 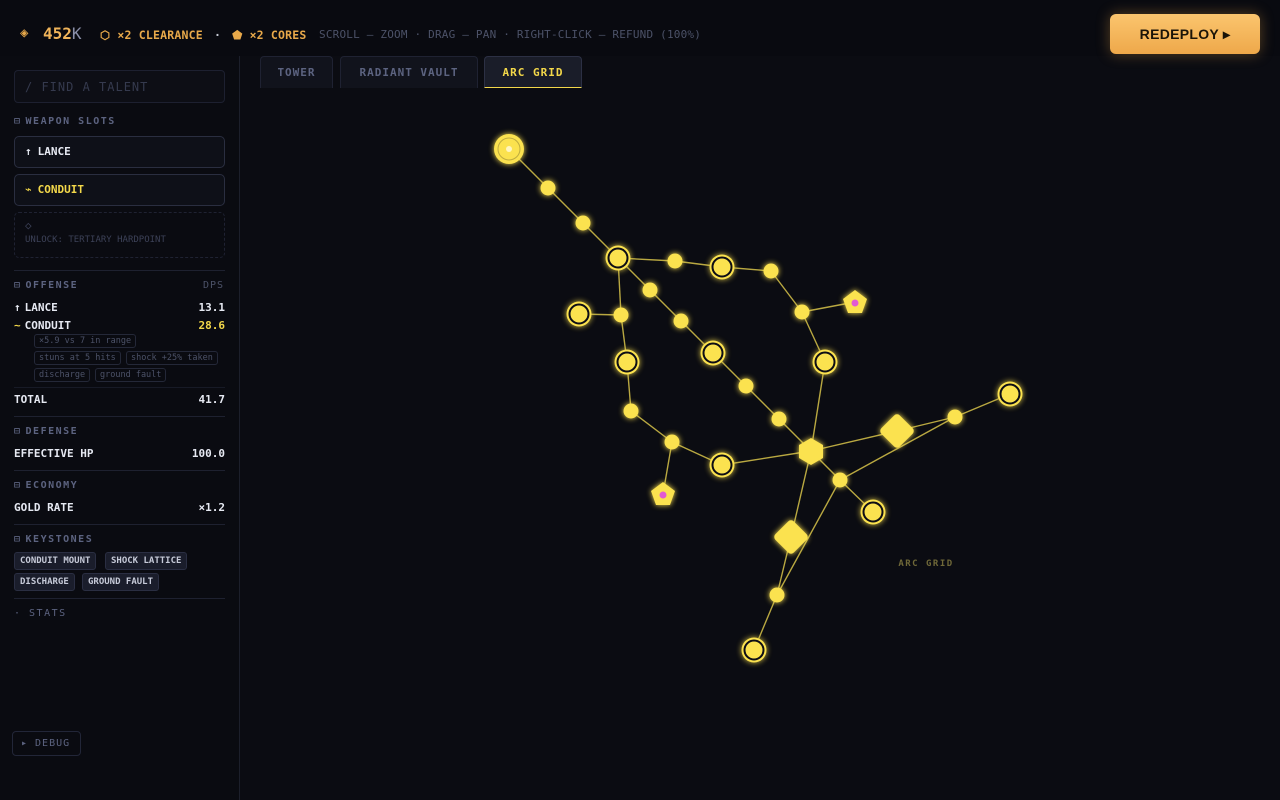 I want to click on keystone-pill: DISCHARGE, so click(x=44, y=582).